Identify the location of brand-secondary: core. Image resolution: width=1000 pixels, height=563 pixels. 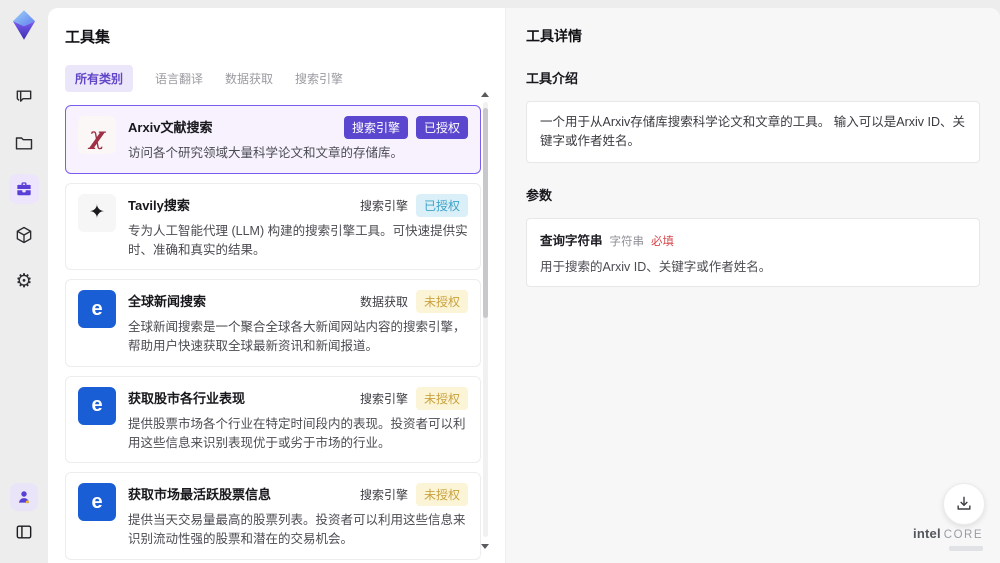
(963, 535).